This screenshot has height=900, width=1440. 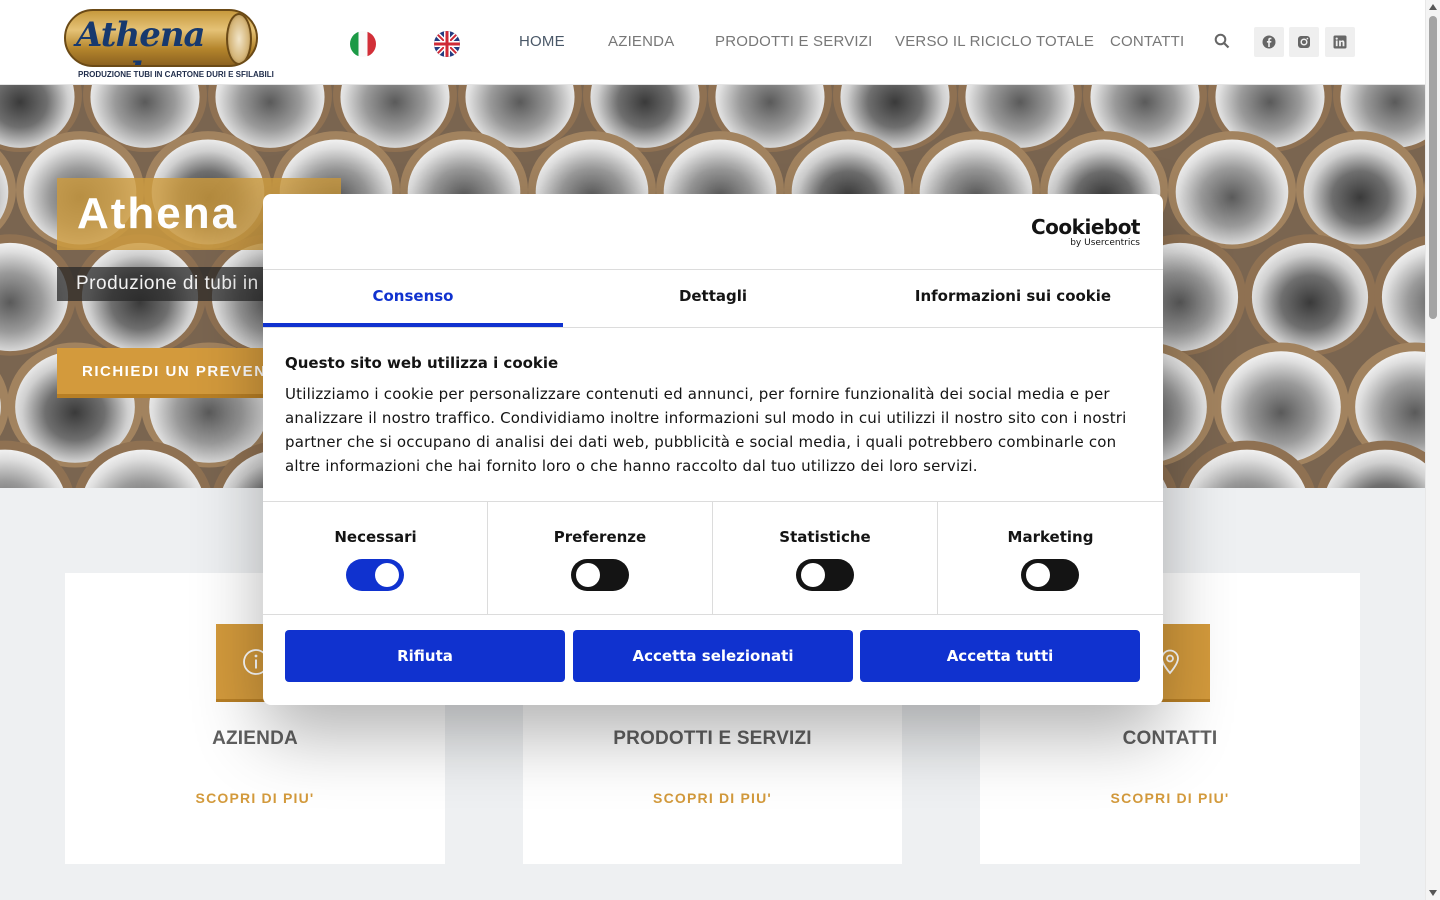 I want to click on toggle-statistiche: Statistiche, so click(x=824, y=558).